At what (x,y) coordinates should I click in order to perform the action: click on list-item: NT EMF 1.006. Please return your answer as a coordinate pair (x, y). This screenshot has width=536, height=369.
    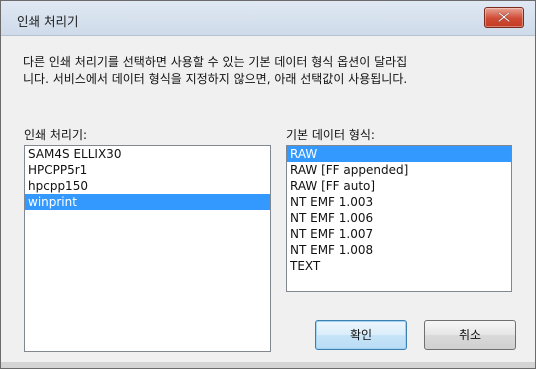
    Looking at the image, I should click on (399, 218).